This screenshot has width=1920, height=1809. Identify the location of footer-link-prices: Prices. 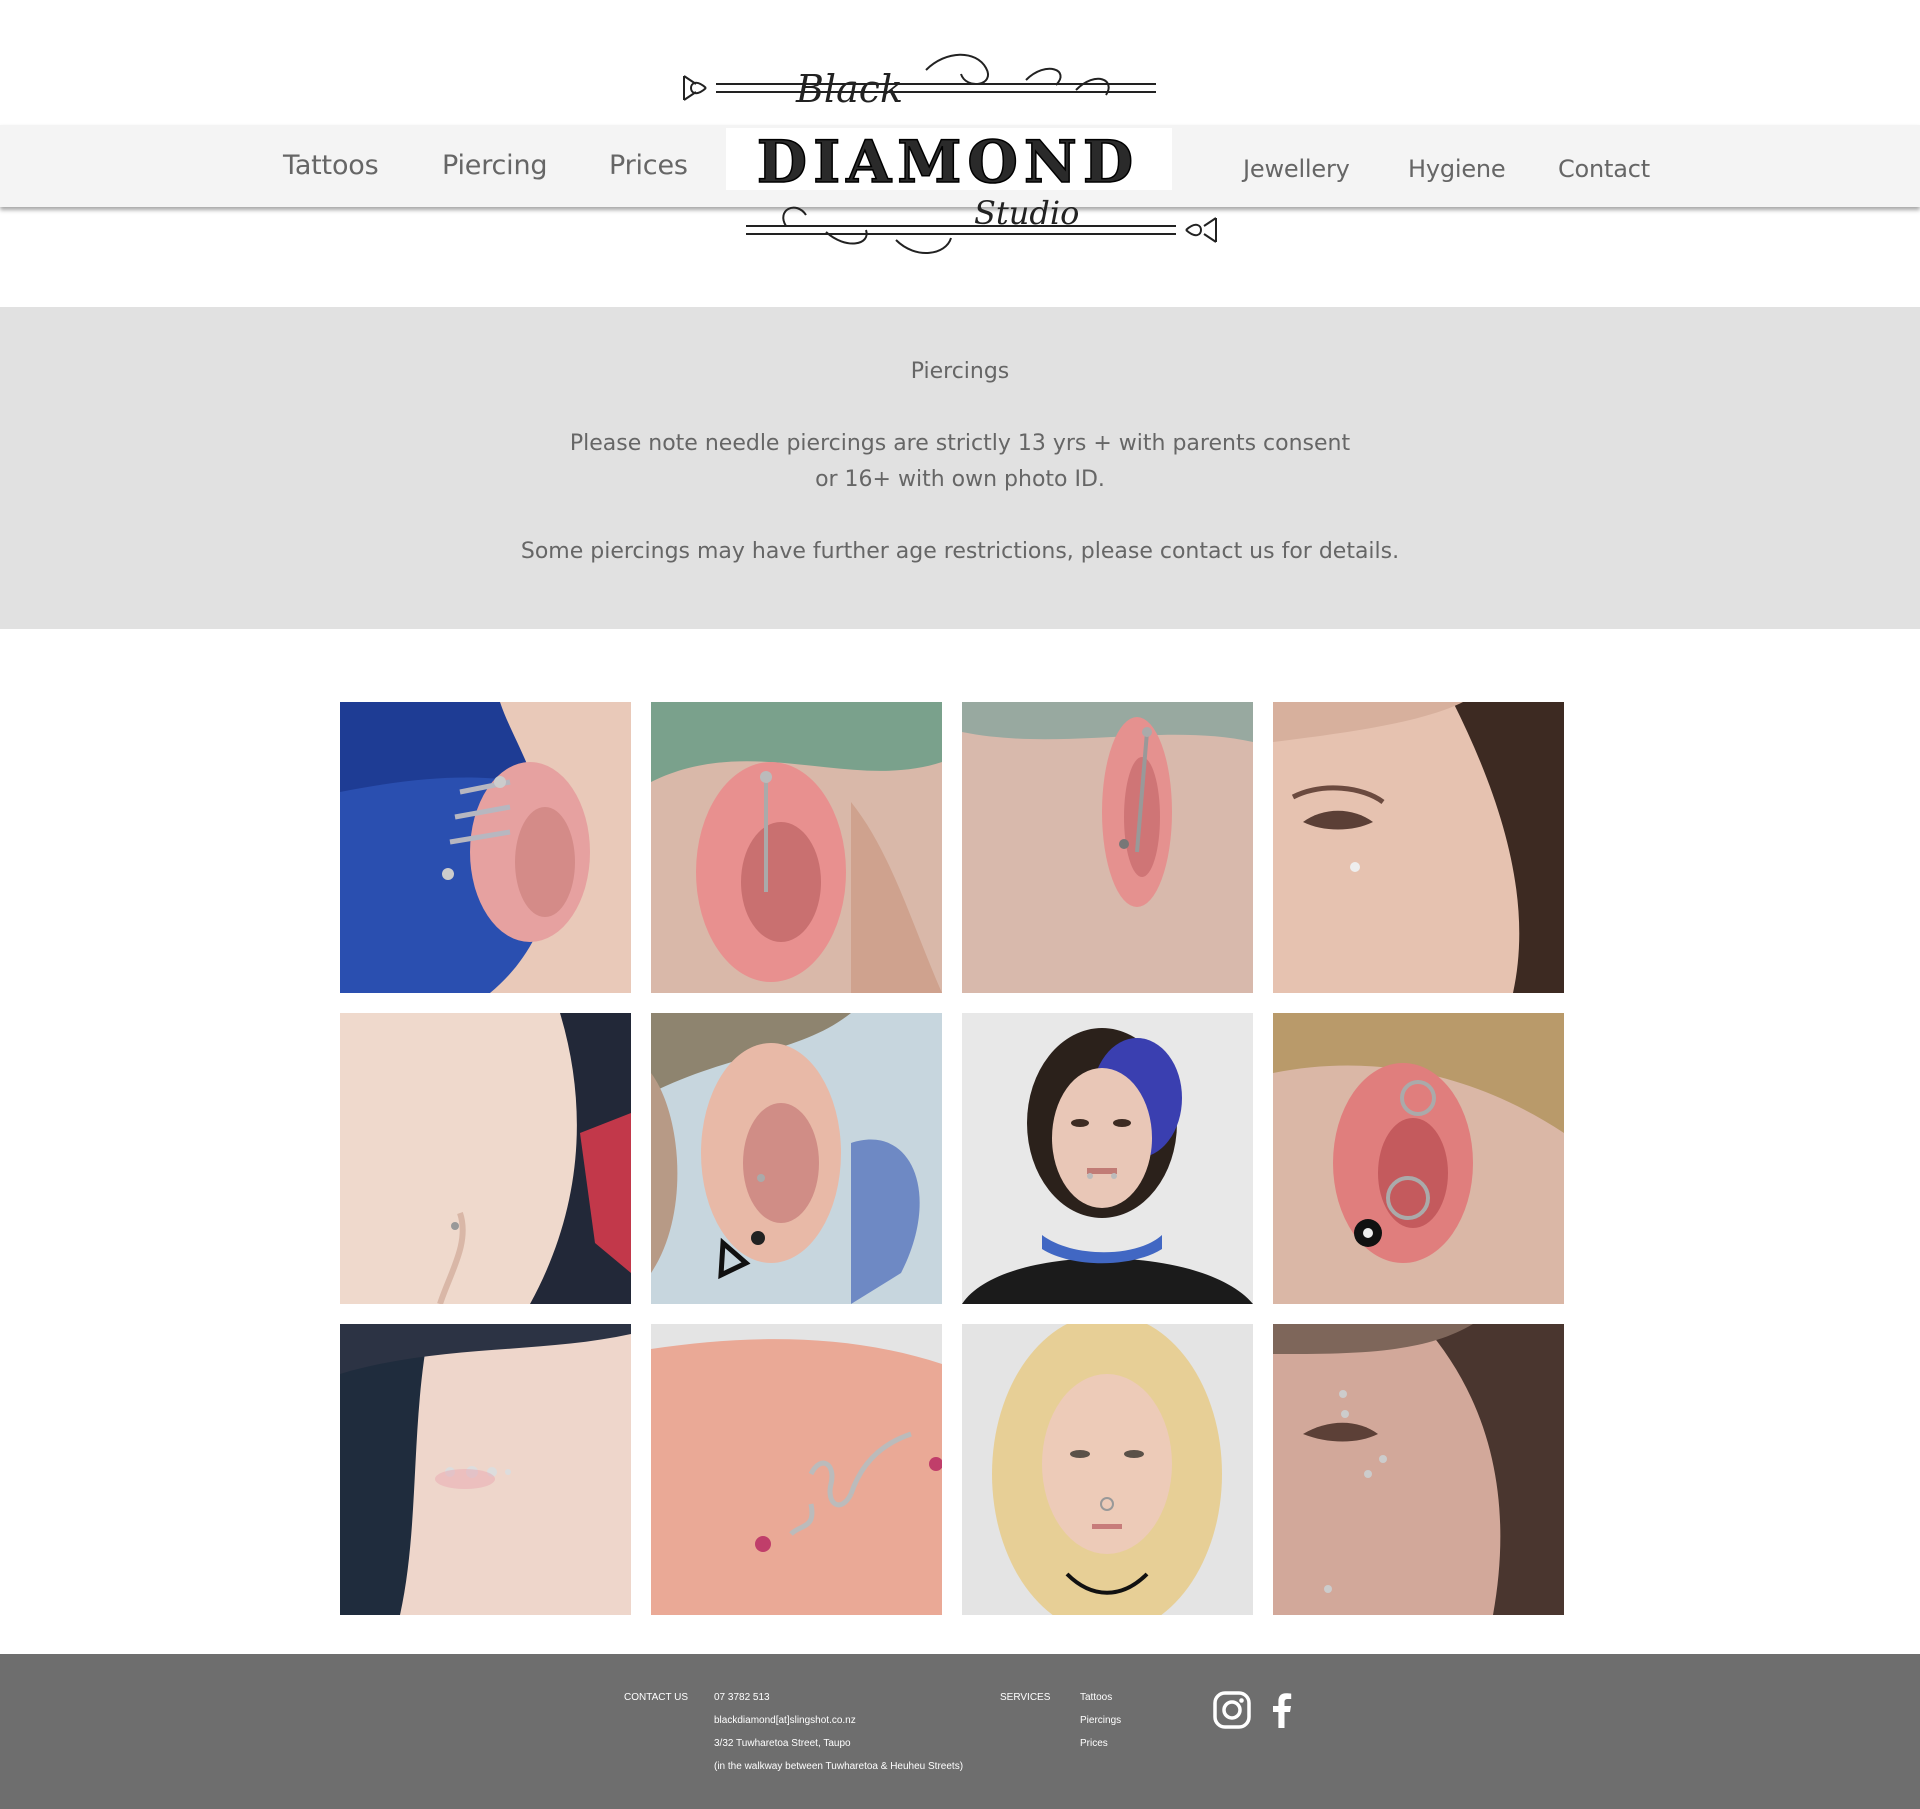
(1094, 1743).